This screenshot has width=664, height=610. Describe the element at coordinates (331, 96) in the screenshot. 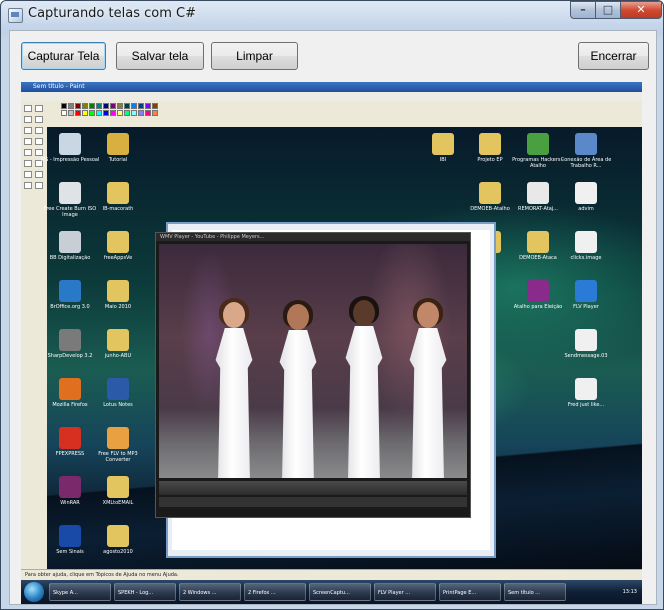

I see `captured-paint-menubar` at that location.